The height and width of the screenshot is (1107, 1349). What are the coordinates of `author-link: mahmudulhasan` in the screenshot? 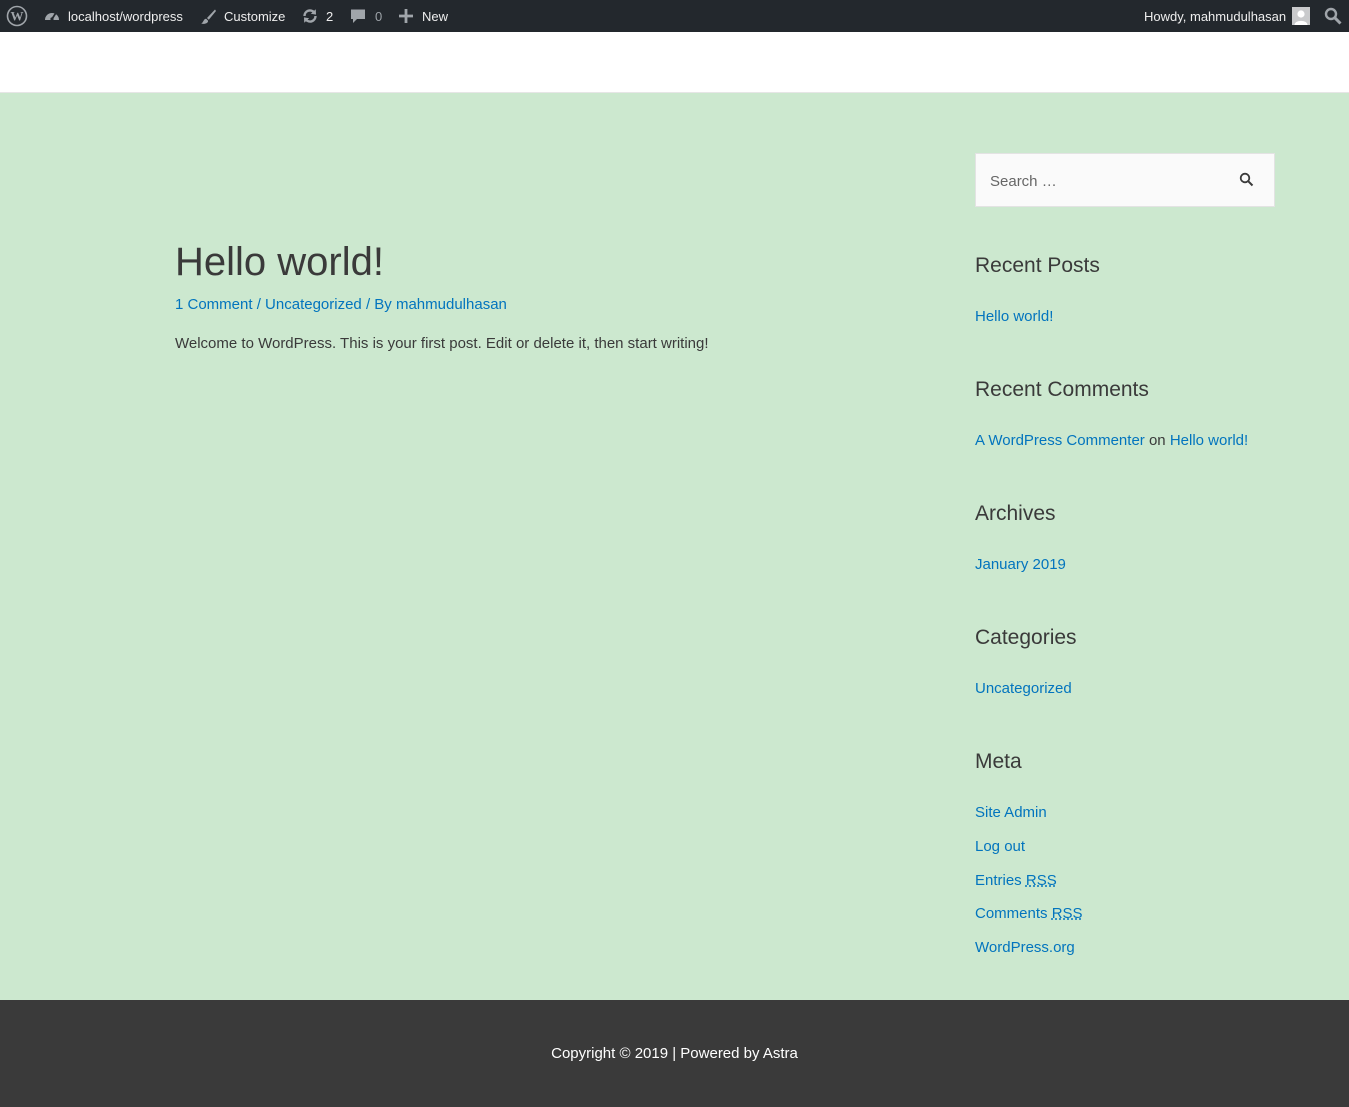 It's located at (451, 304).